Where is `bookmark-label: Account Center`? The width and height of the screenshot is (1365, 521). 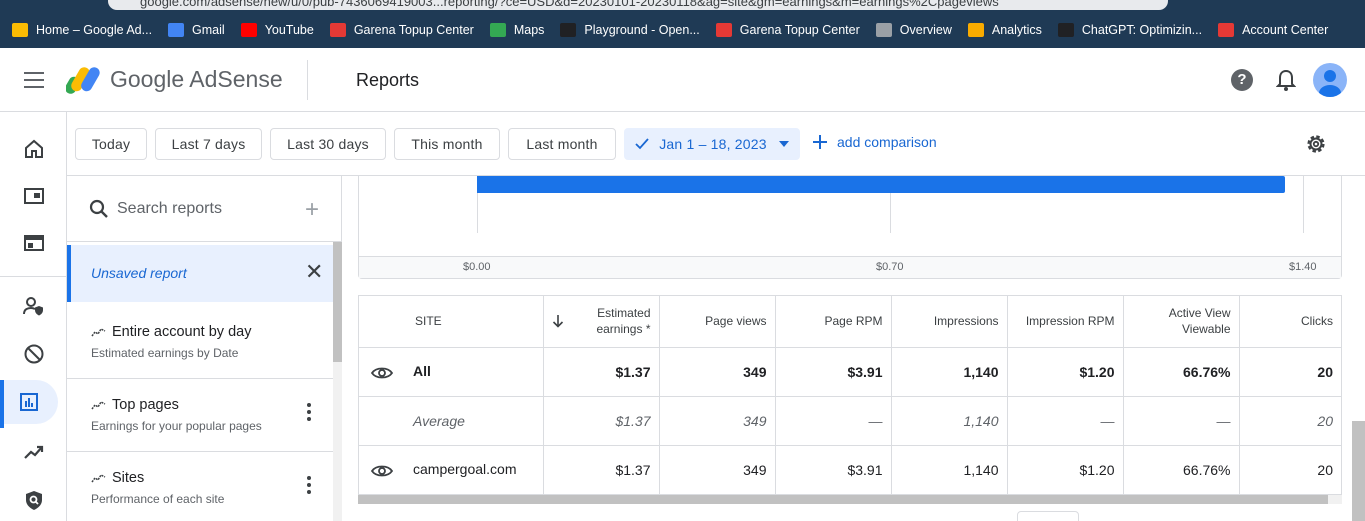 bookmark-label: Account Center is located at coordinates (1285, 30).